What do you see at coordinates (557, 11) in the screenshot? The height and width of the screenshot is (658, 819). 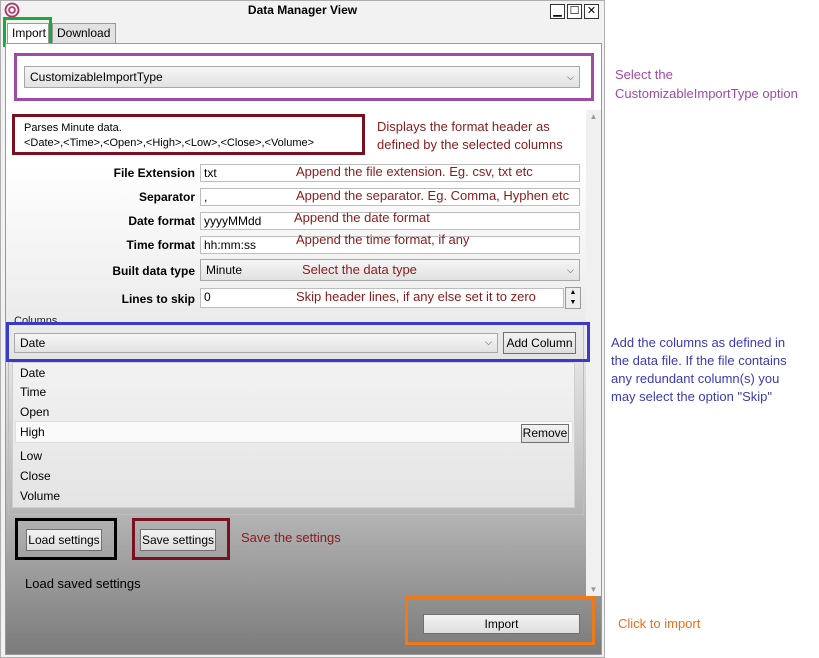 I see `minimize-button: ▁` at bounding box center [557, 11].